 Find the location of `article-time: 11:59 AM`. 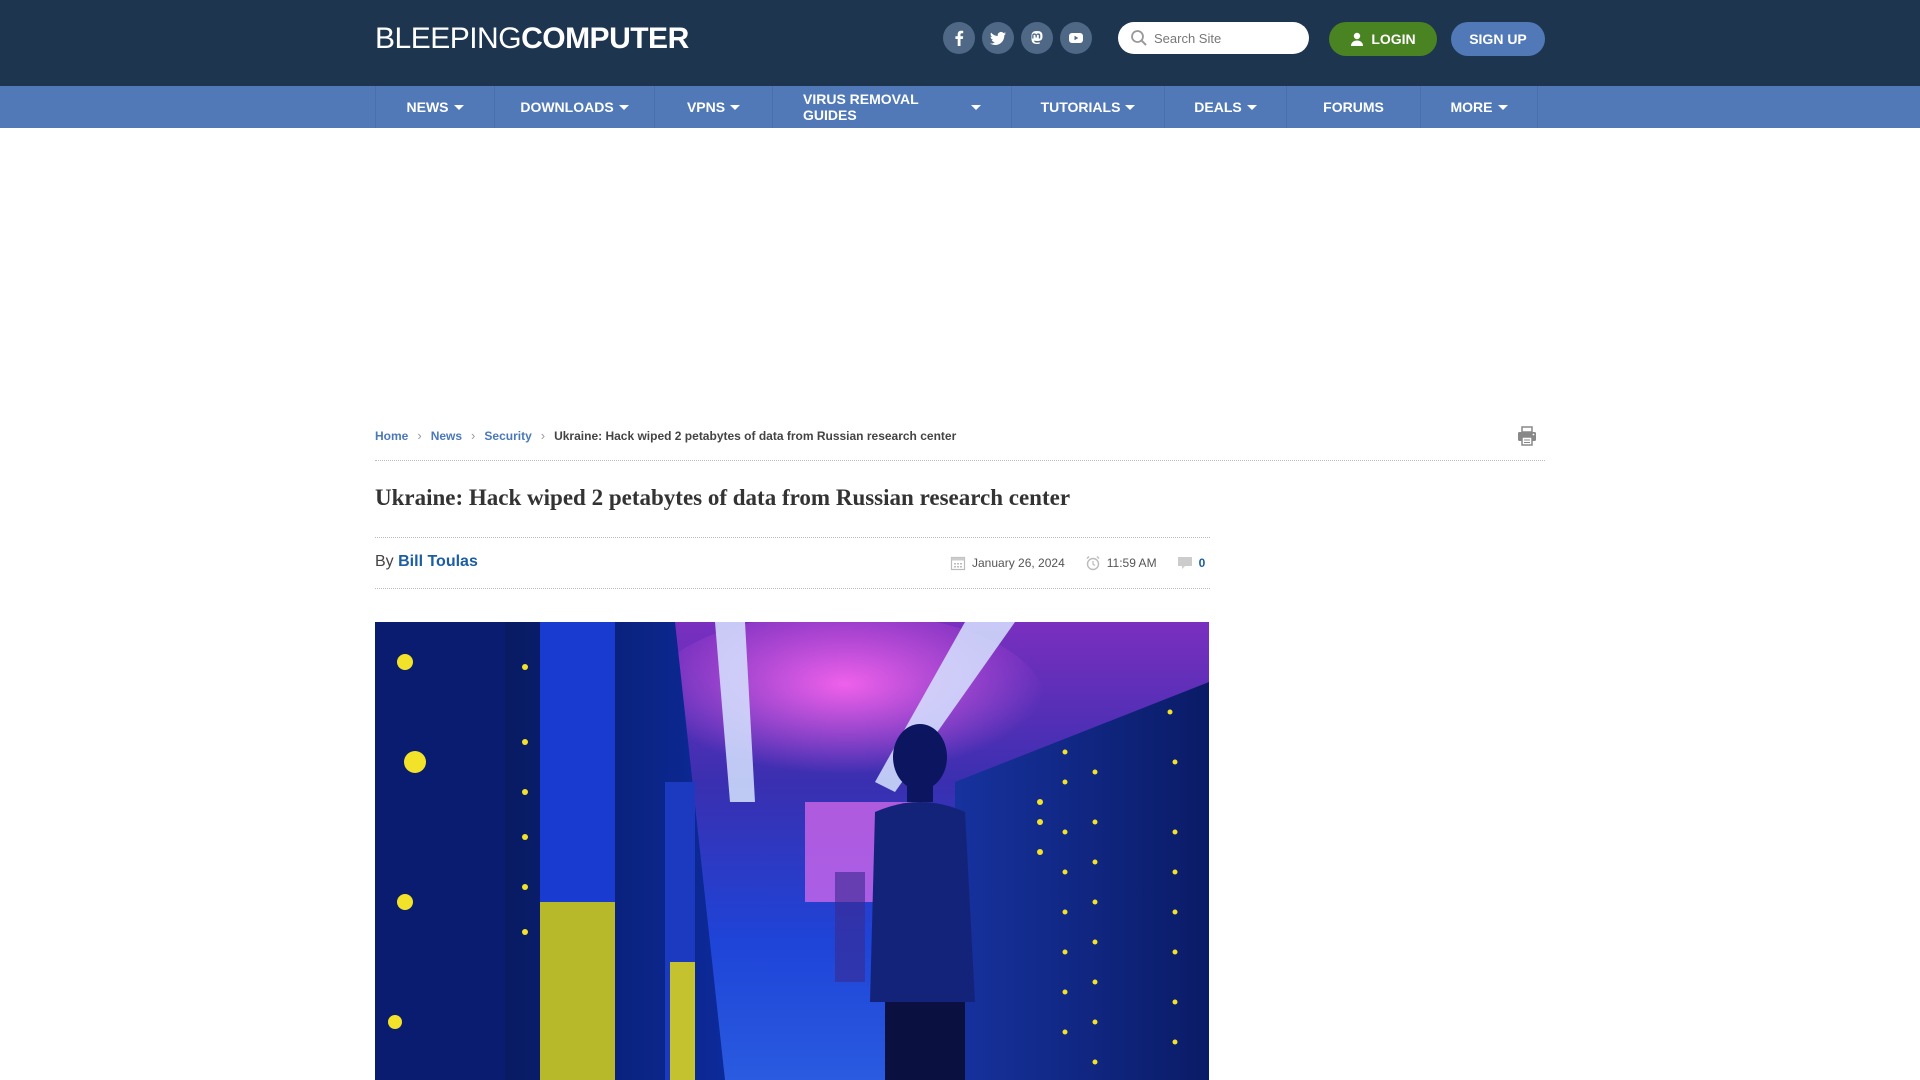

article-time: 11:59 AM is located at coordinates (1131, 563).